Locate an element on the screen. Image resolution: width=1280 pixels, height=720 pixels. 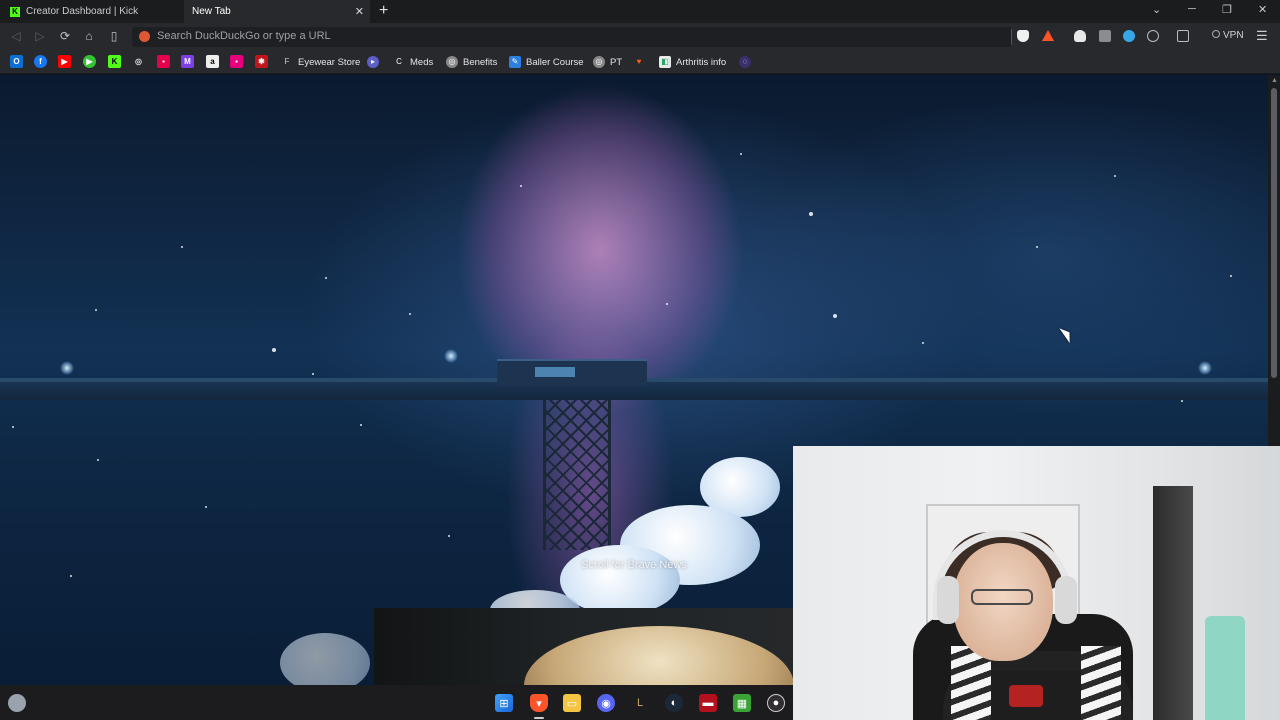
minimize-button: ─ is located at coordinates (1192, 9).